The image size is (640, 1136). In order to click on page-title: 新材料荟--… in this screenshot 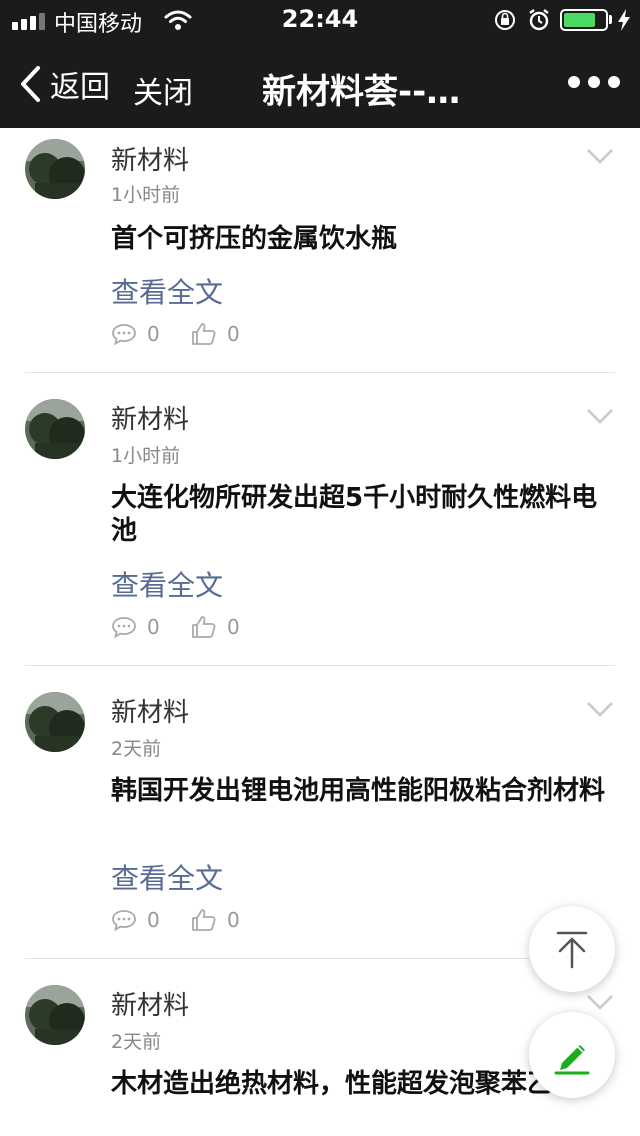, I will do `click(361, 92)`.